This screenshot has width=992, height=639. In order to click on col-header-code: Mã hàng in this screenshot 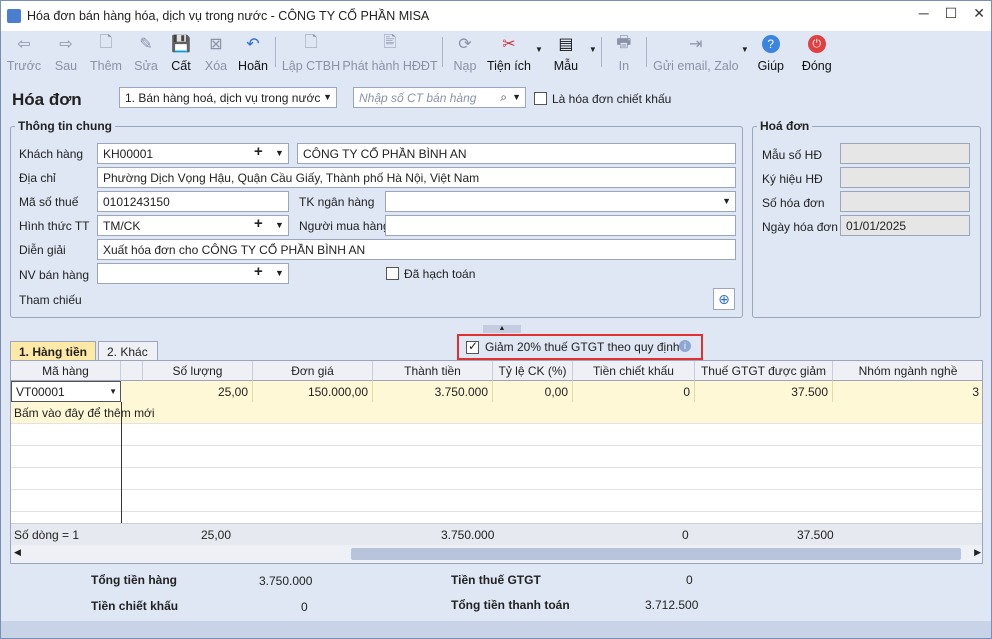, I will do `click(66, 371)`.